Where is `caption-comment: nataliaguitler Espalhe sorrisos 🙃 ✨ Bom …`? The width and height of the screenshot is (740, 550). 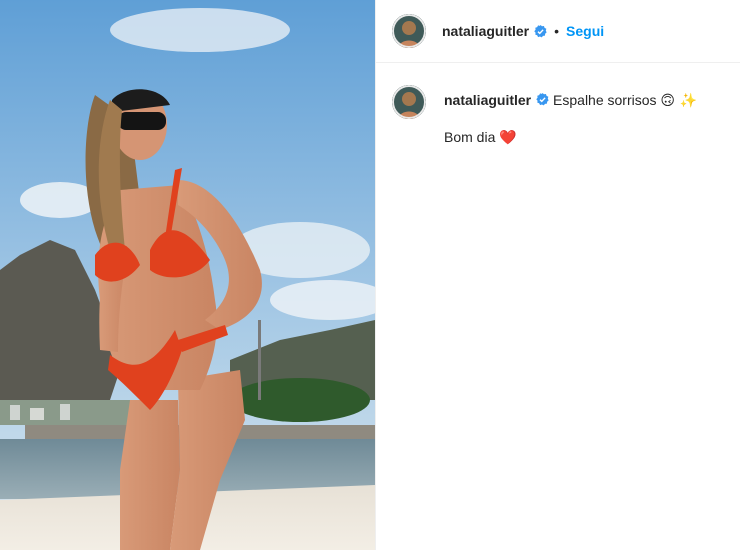
caption-comment: nataliaguitler Espalhe sorrisos 🙃 ✨ Bom … is located at coordinates (558, 105).